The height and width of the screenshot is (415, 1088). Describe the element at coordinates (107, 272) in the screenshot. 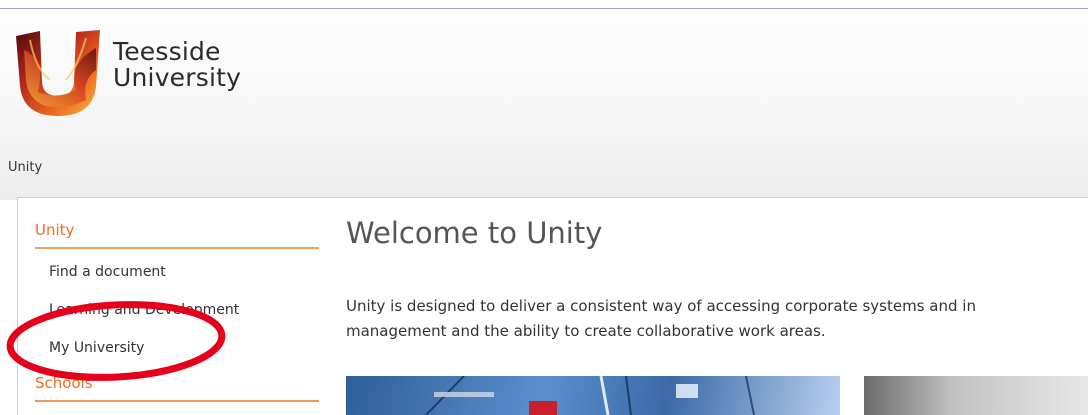

I see `sidebar-item-find-a-document: Find a document` at that location.